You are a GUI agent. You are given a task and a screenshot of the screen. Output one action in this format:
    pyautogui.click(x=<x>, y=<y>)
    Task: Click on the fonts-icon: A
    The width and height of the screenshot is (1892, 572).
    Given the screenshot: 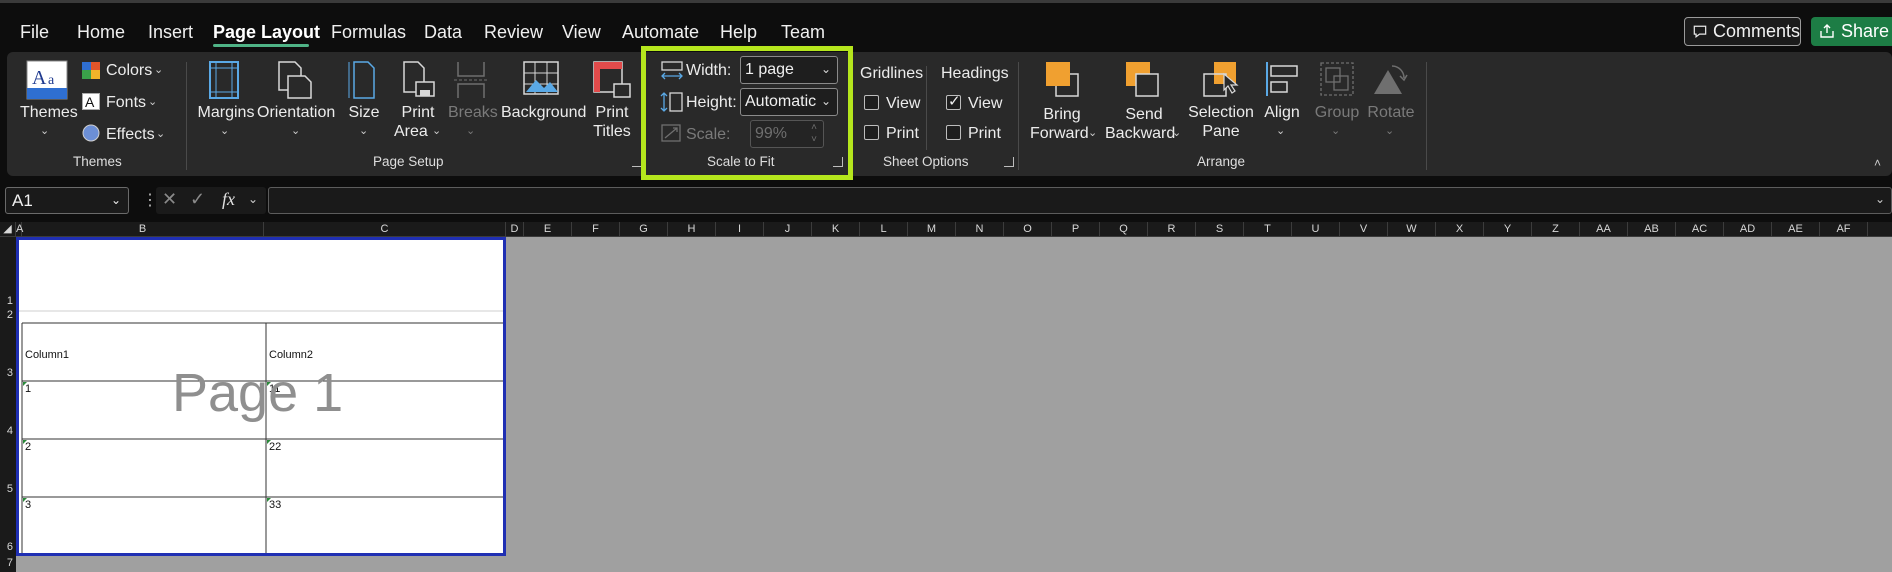 What is the action you would take?
    pyautogui.click(x=91, y=101)
    